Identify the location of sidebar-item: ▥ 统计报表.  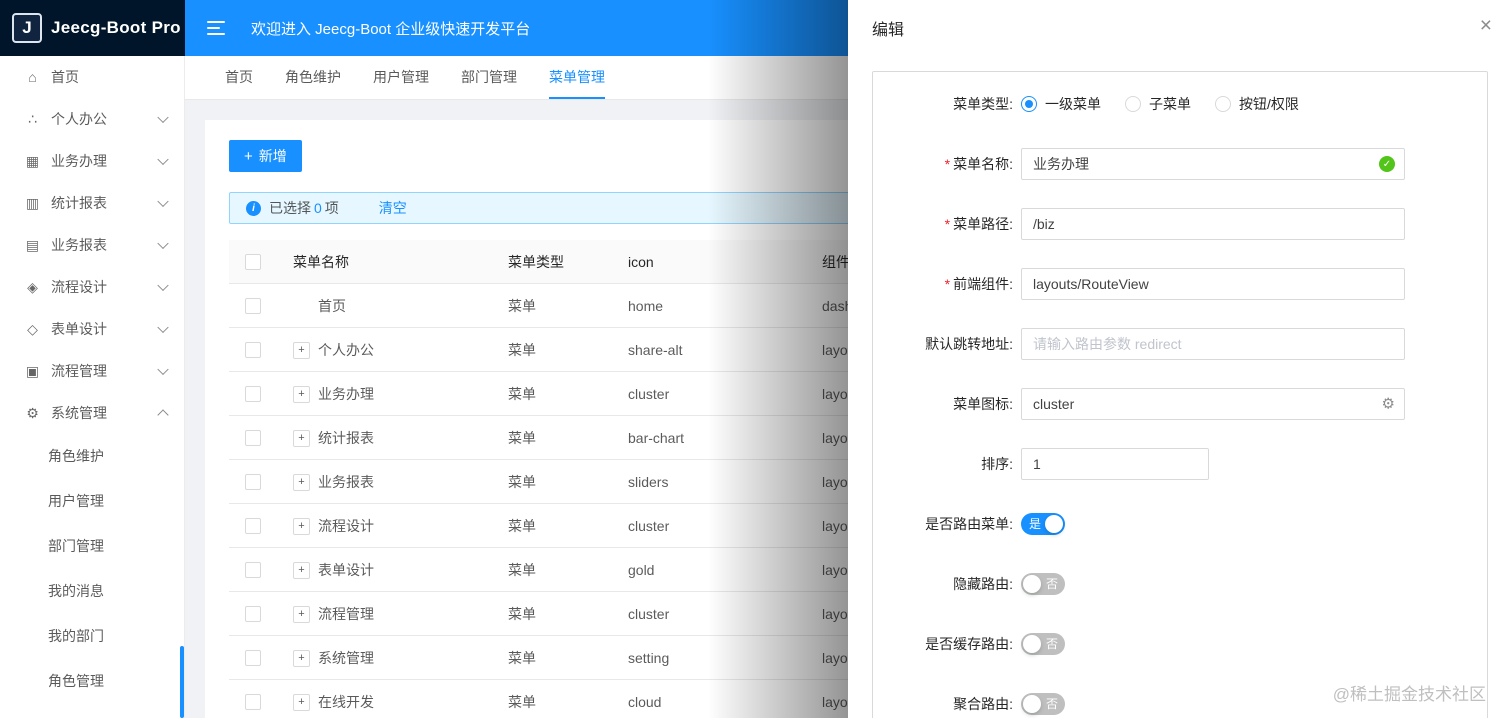
(92, 203).